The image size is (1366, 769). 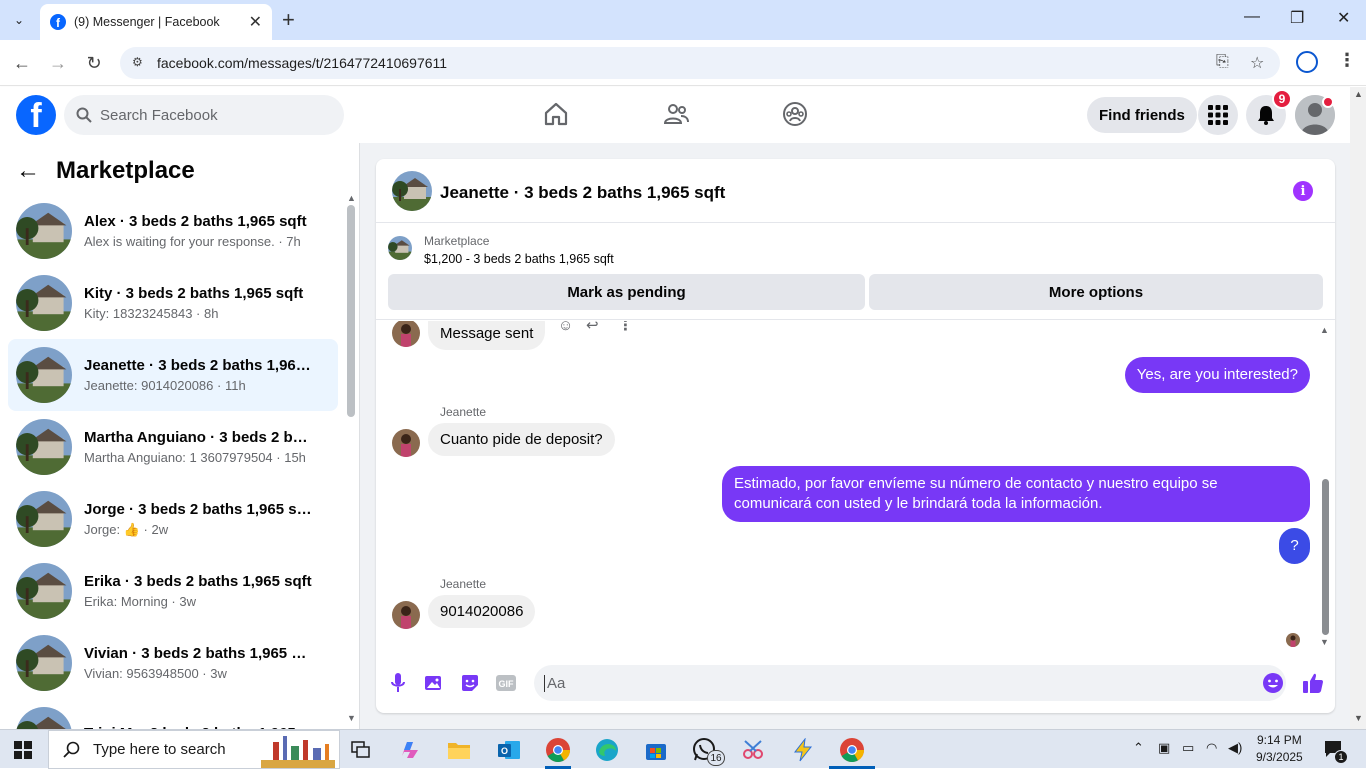 I want to click on more-options-button: More options, so click(x=1096, y=292).